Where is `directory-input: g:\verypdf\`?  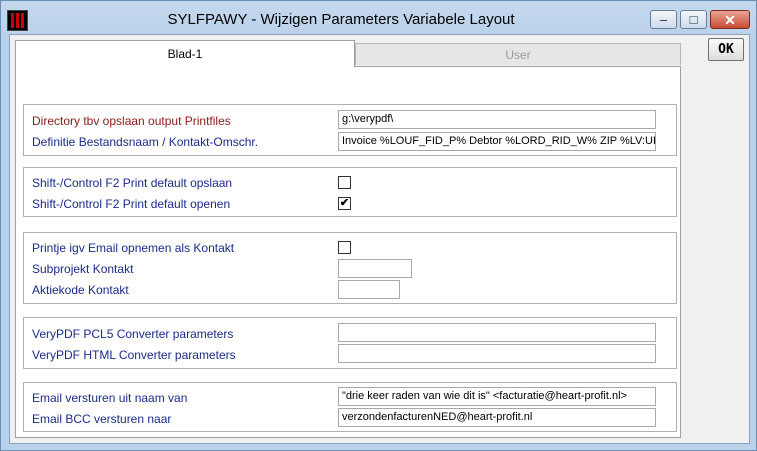
directory-input: g:\verypdf\ is located at coordinates (497, 119).